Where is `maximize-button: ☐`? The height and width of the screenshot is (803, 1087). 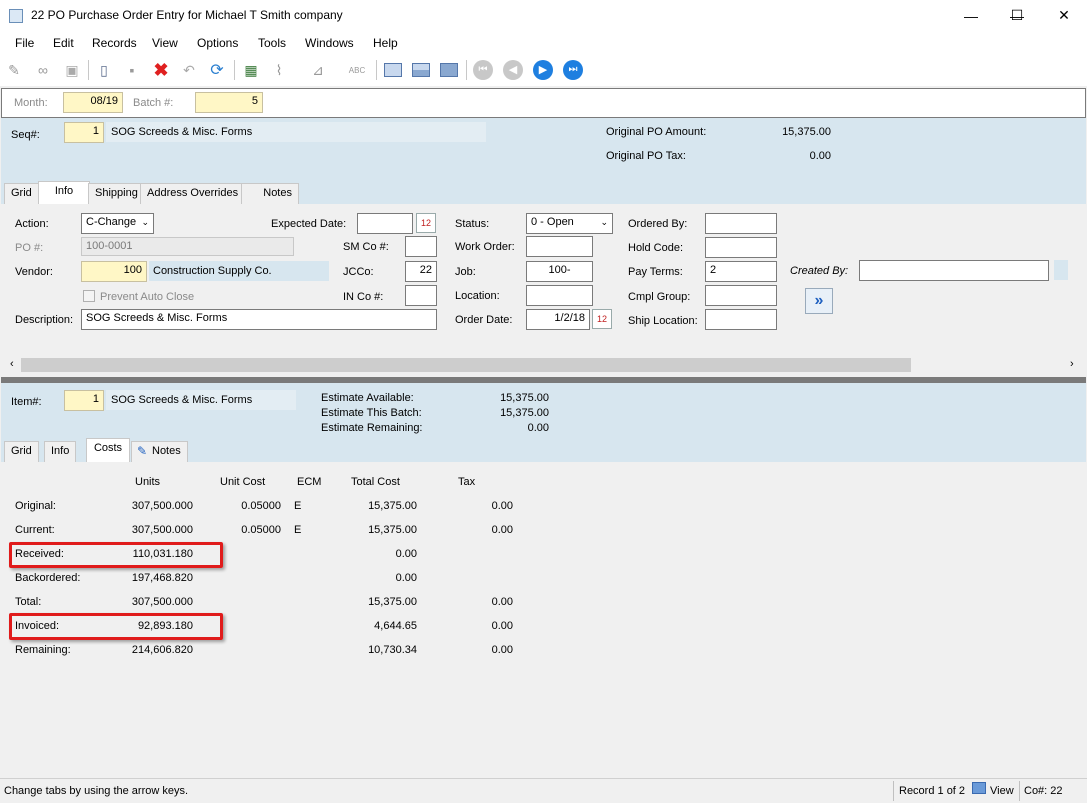
maximize-button: ☐ is located at coordinates (1017, 15).